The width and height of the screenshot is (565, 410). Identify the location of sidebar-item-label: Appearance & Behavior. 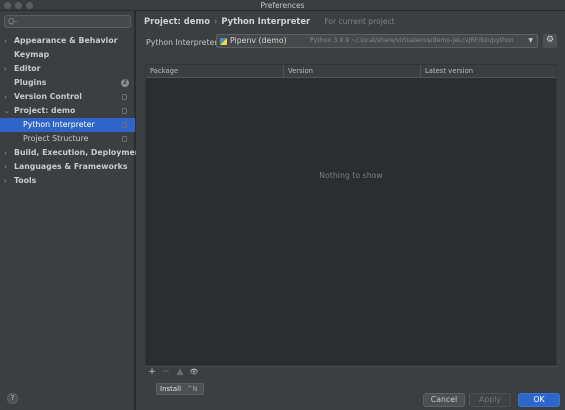
(66, 40).